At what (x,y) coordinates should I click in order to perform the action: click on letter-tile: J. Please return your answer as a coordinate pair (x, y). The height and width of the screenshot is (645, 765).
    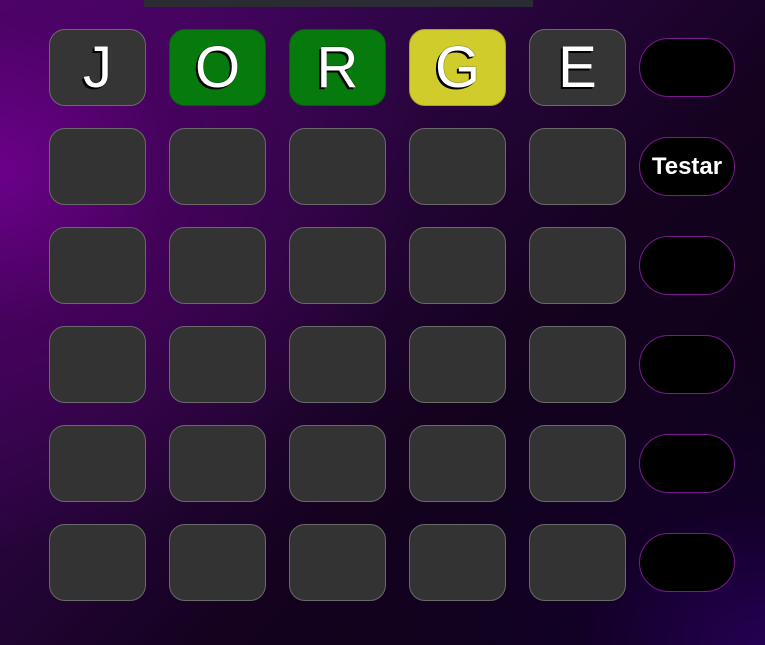
    Looking at the image, I should click on (97, 67).